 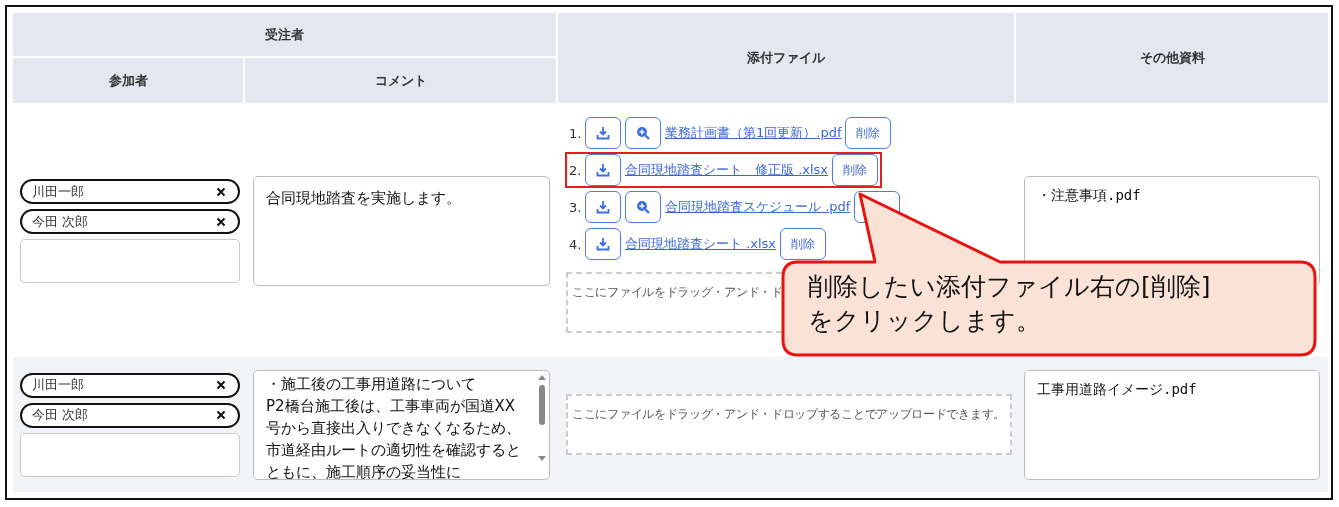 What do you see at coordinates (128, 80) in the screenshot?
I see `column-header: 参加者` at bounding box center [128, 80].